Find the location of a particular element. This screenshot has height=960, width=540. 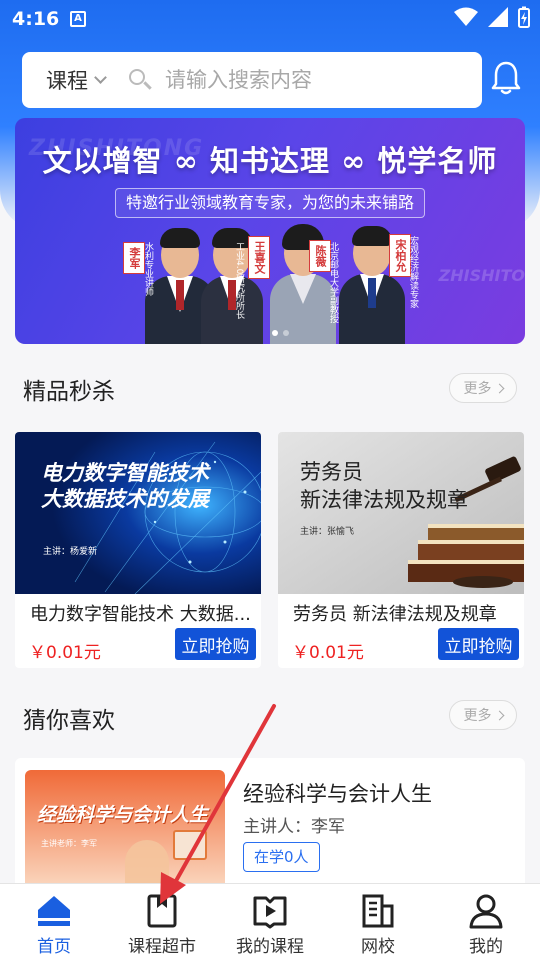

nav-label: 课程超市 is located at coordinates (162, 947).